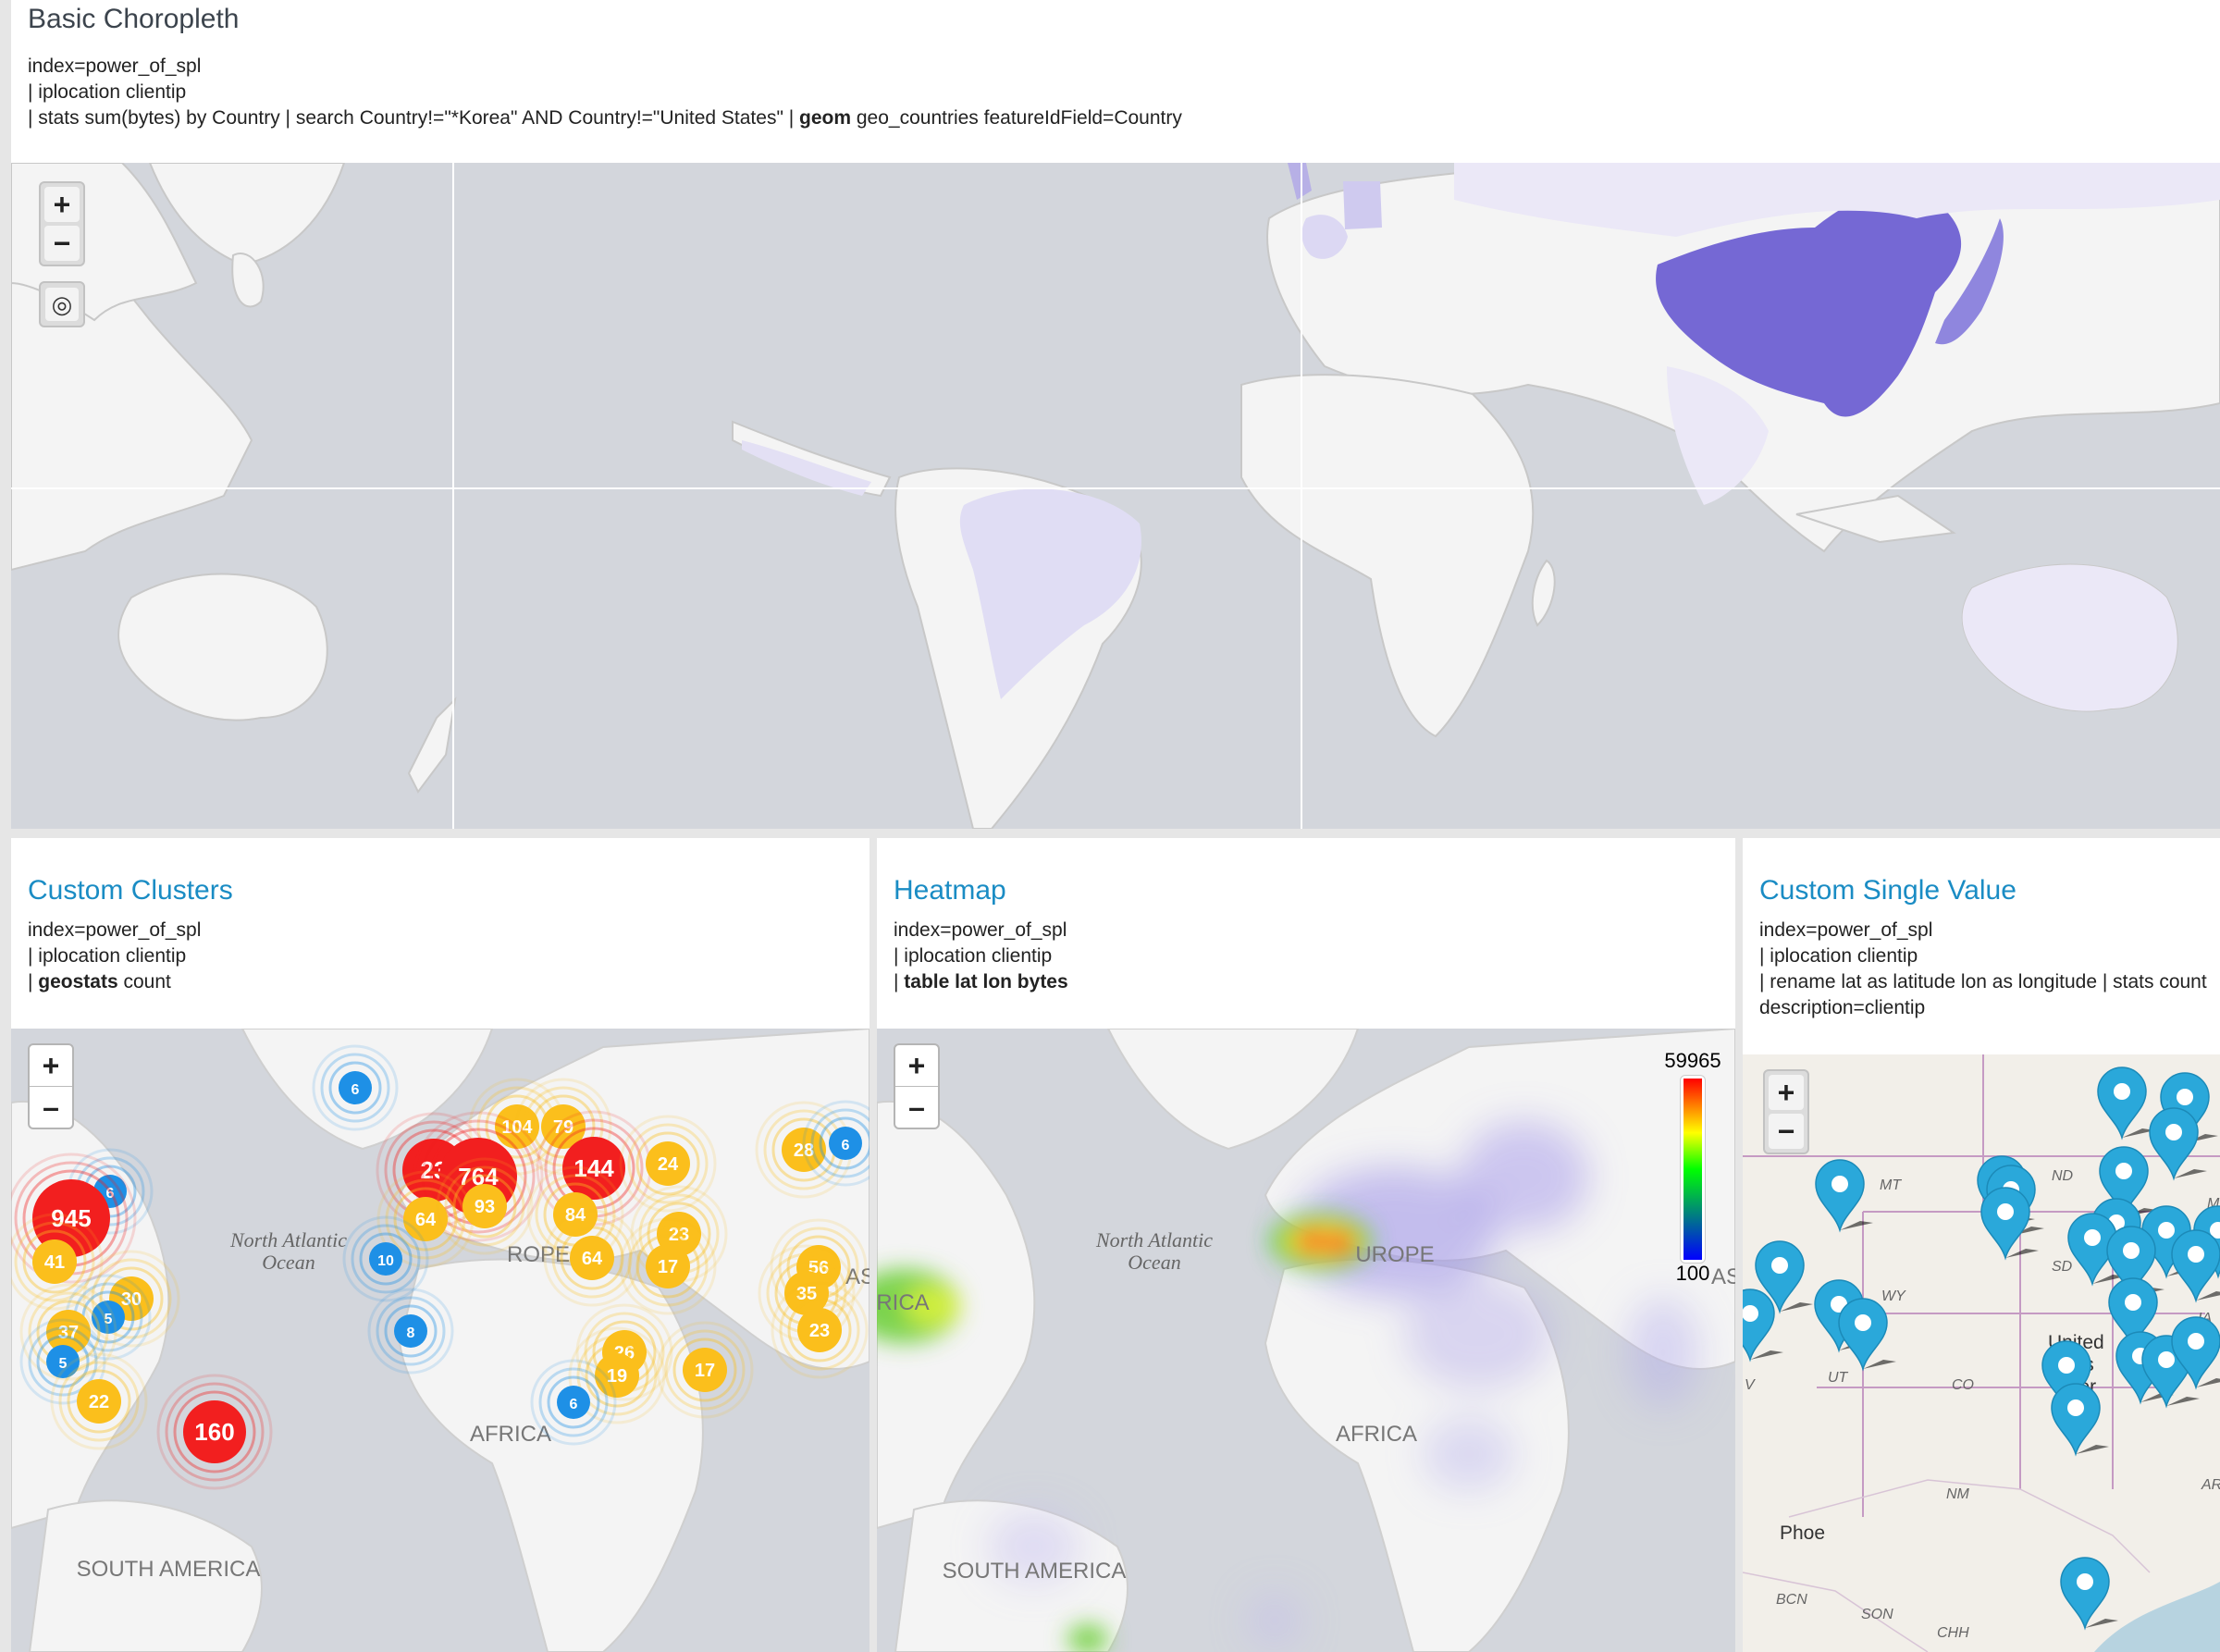 Image resolution: width=2220 pixels, height=1652 pixels. What do you see at coordinates (248, 281) in the screenshot?
I see `japan-west-land` at bounding box center [248, 281].